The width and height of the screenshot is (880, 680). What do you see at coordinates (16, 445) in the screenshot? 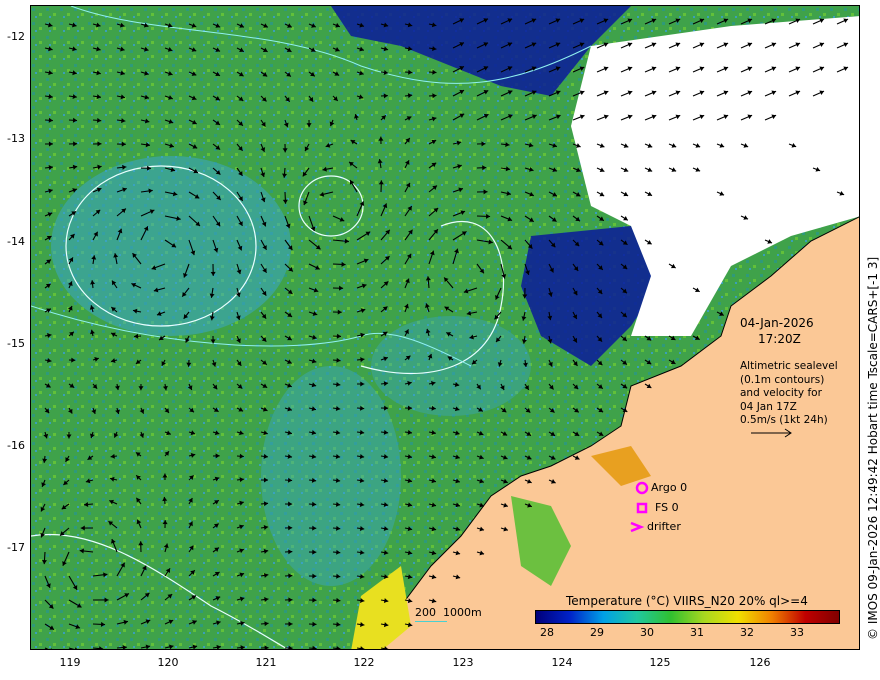
I see `y-tick-label: -16` at bounding box center [16, 445].